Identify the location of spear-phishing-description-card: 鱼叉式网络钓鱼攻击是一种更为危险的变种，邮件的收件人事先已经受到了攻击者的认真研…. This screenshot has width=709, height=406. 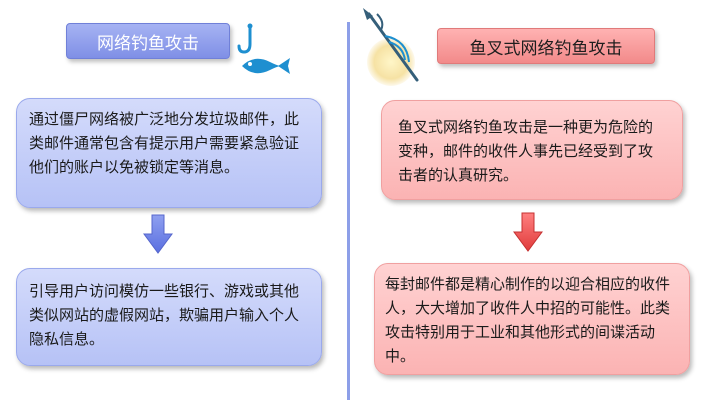
(532, 150).